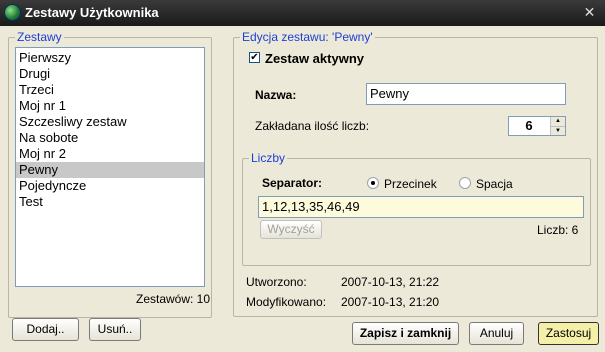 The width and height of the screenshot is (605, 352). Describe the element at coordinates (254, 57) in the screenshot. I see `active-checkbox: ✔` at that location.